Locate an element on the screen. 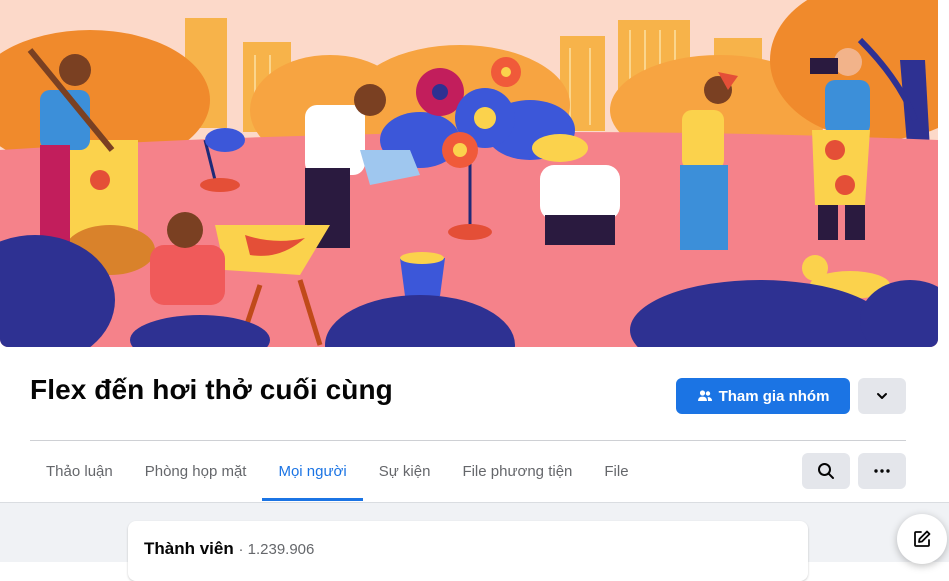 This screenshot has height=581, width=949. more-options-button is located at coordinates (882, 471).